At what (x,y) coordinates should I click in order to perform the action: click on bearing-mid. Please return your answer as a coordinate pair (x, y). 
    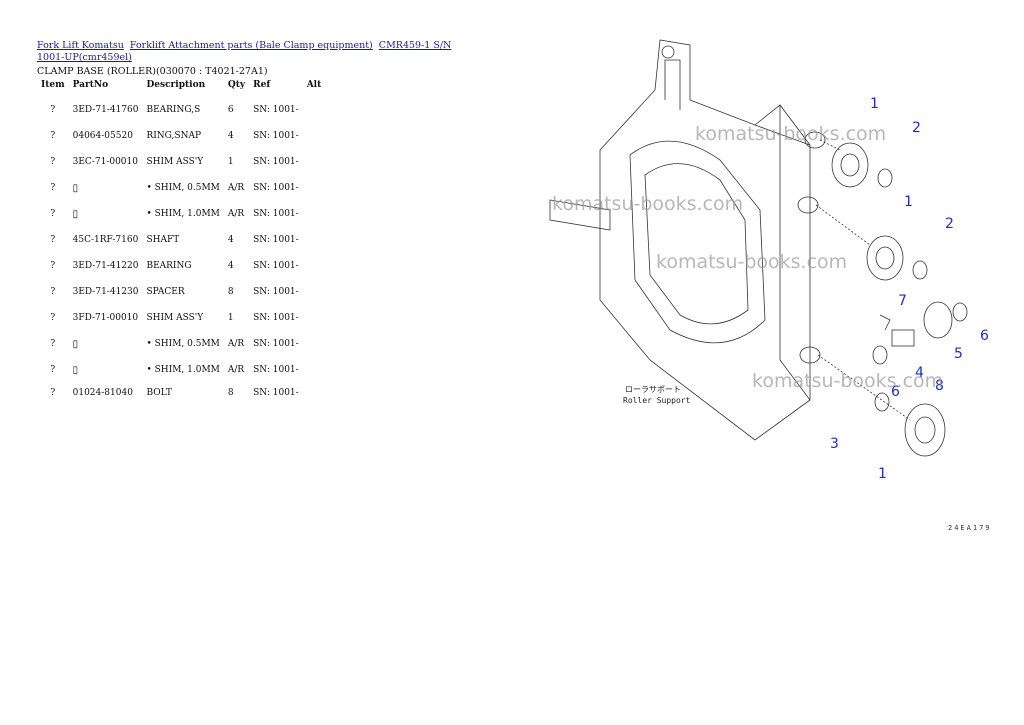
    Looking at the image, I should click on (885, 258).